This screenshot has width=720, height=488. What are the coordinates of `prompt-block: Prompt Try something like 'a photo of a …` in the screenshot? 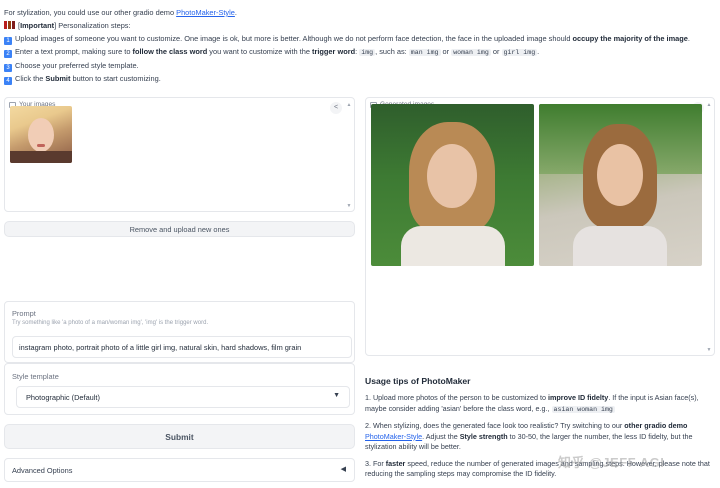 It's located at (179, 332).